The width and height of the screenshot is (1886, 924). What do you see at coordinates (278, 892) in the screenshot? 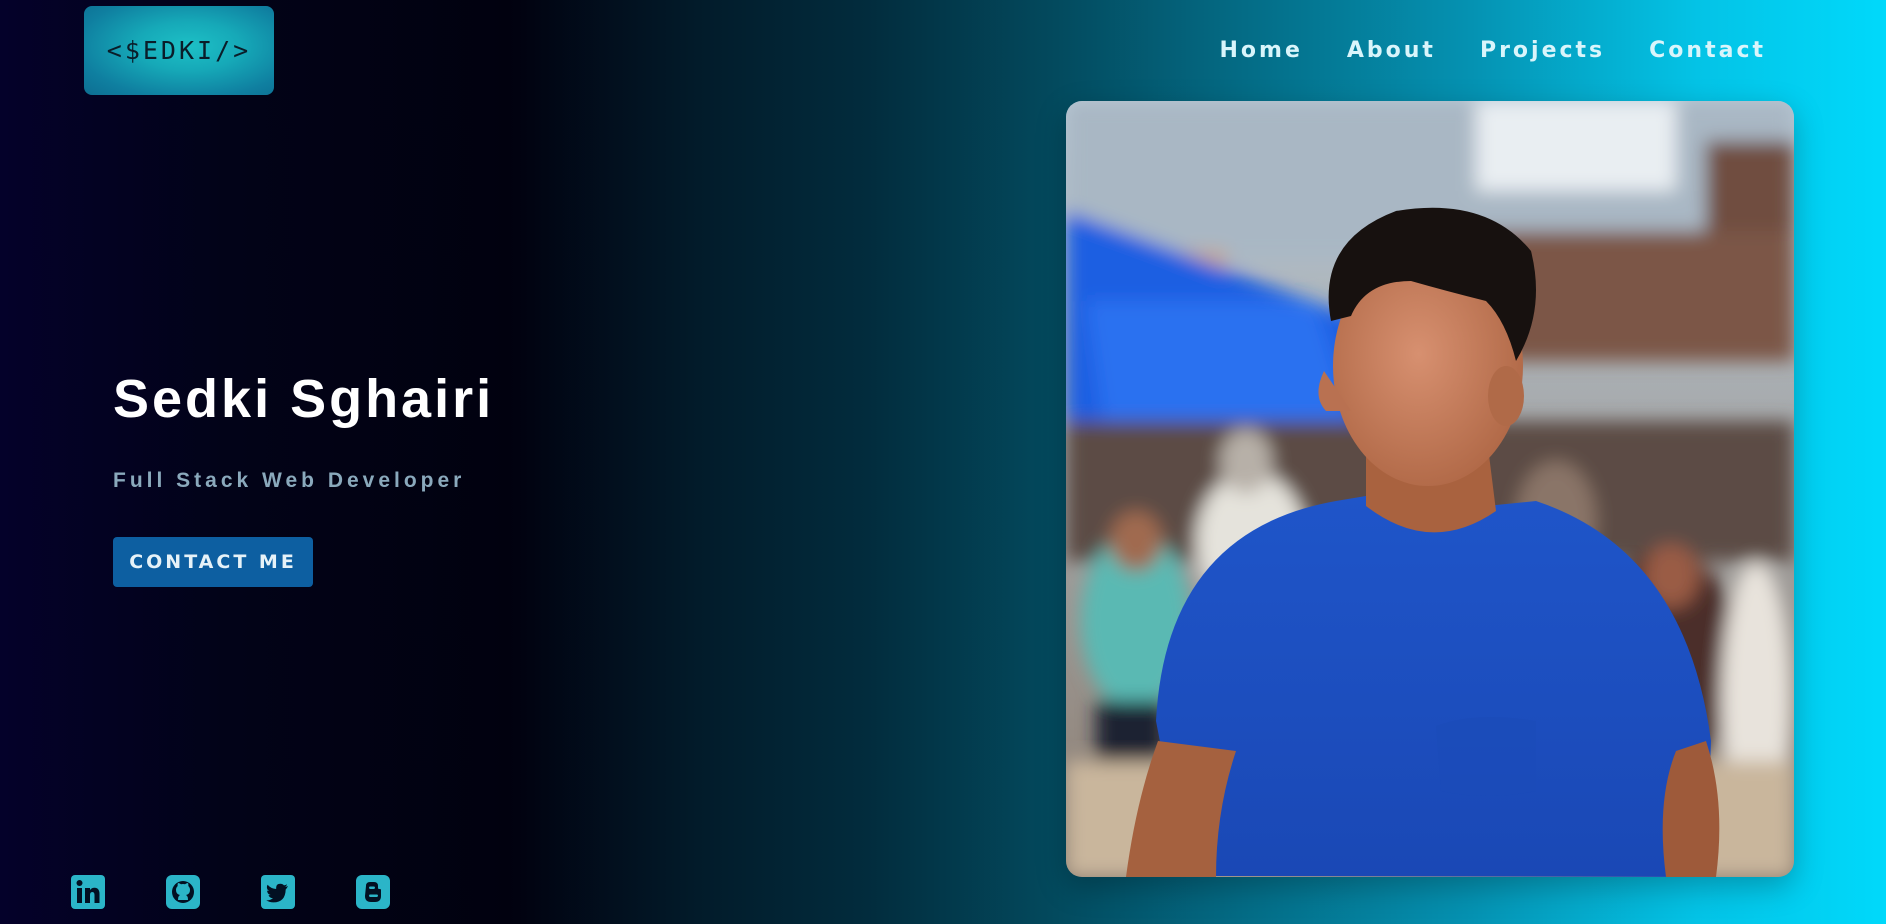
I see `twitter-icon` at bounding box center [278, 892].